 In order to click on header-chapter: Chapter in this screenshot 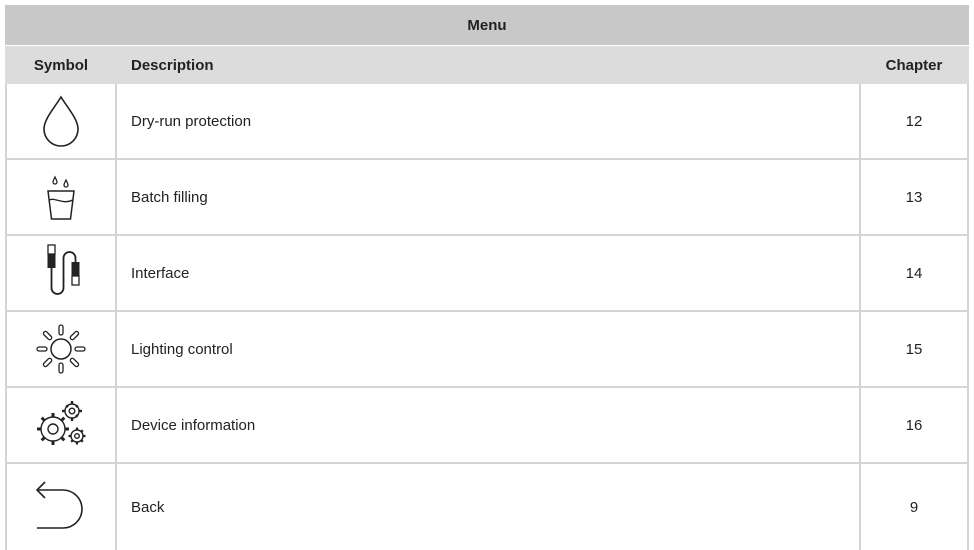, I will do `click(914, 65)`.